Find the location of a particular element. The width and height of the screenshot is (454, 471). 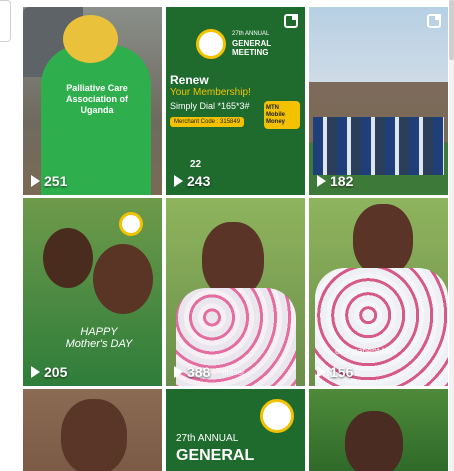

caption: HAPPY Mother's DAY is located at coordinates (99, 338).